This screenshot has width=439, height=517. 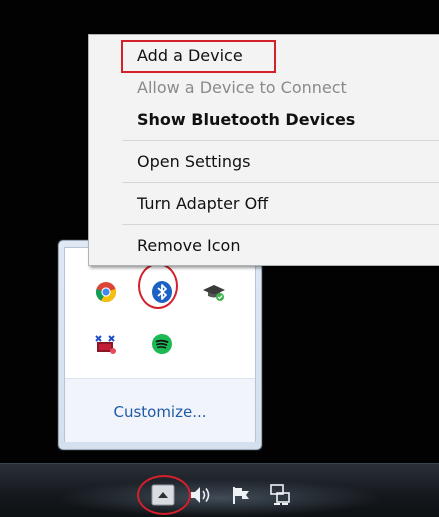 What do you see at coordinates (264, 120) in the screenshot?
I see `menu-item-show-bluetooth-devices: Show Bluetooth Devices` at bounding box center [264, 120].